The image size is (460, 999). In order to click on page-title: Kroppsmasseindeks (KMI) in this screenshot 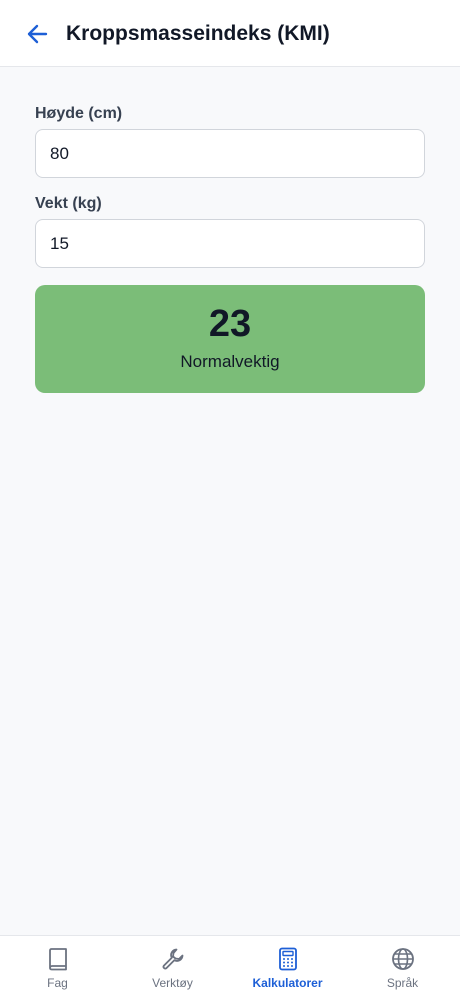, I will do `click(198, 33)`.